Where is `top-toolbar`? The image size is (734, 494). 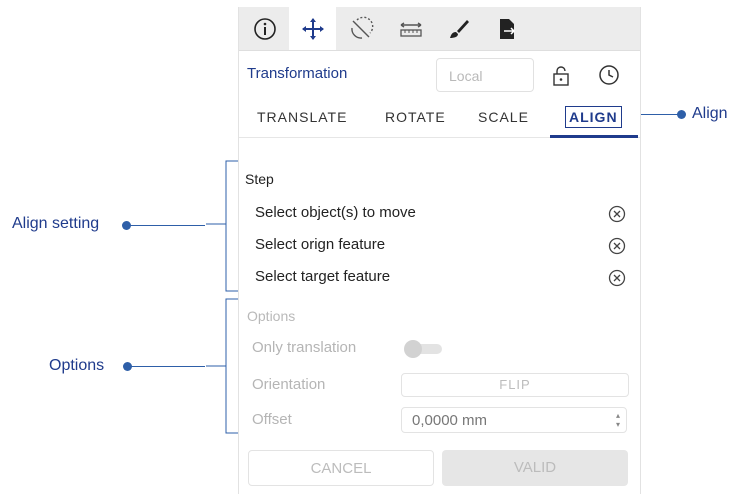
top-toolbar is located at coordinates (439, 29).